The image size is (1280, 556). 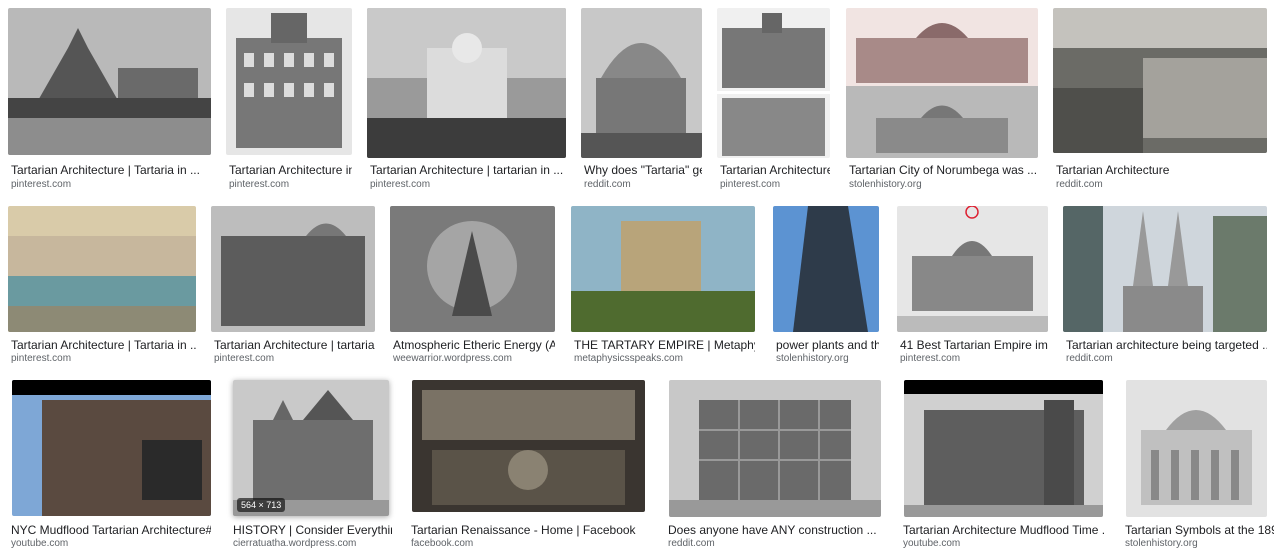 What do you see at coordinates (530, 530) in the screenshot?
I see `result-title: Tartarian Renaissance - Home | Facebook` at bounding box center [530, 530].